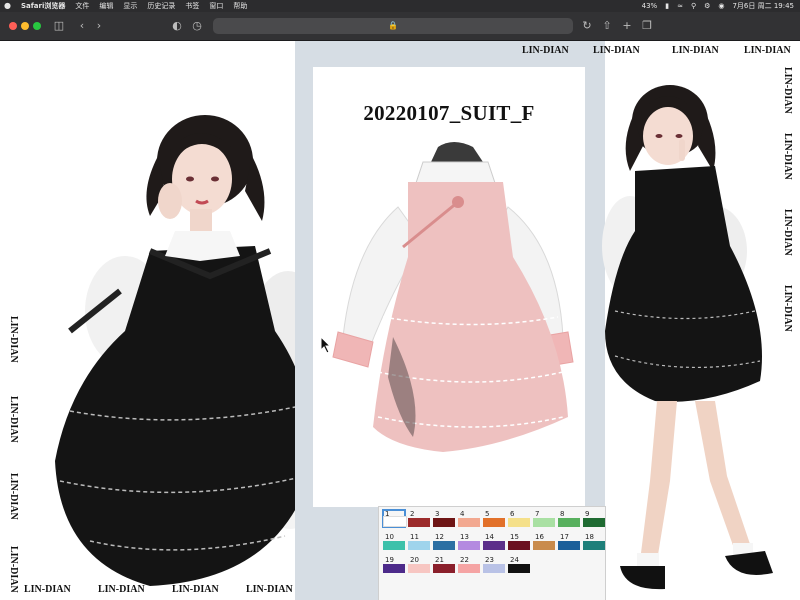 The height and width of the screenshot is (600, 800). What do you see at coordinates (37, 26) in the screenshot?
I see `zoom-window-button` at bounding box center [37, 26].